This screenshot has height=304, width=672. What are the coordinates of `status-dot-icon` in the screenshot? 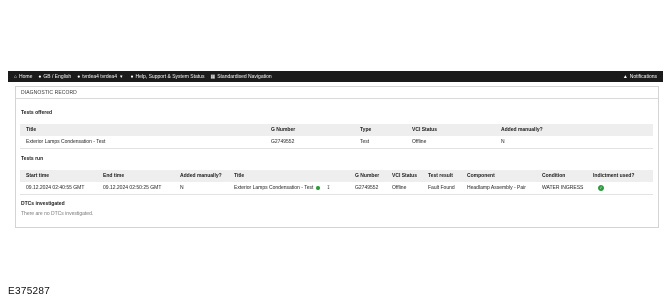 It's located at (318, 188).